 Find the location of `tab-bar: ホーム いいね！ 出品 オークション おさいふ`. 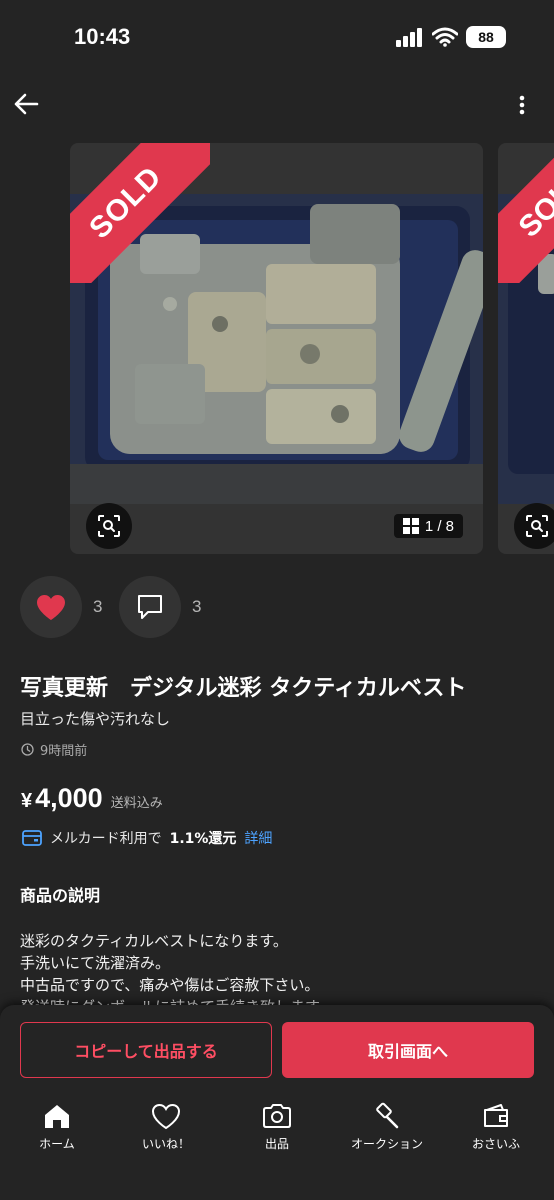

tab-bar: ホーム いいね！ 出品 オークション おさいふ is located at coordinates (277, 1146).